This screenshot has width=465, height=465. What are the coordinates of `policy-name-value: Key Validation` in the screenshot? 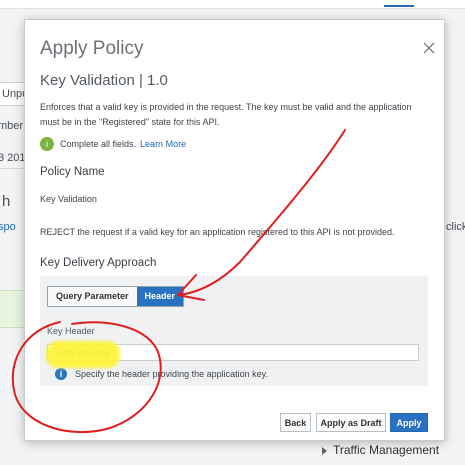 It's located at (68, 199).